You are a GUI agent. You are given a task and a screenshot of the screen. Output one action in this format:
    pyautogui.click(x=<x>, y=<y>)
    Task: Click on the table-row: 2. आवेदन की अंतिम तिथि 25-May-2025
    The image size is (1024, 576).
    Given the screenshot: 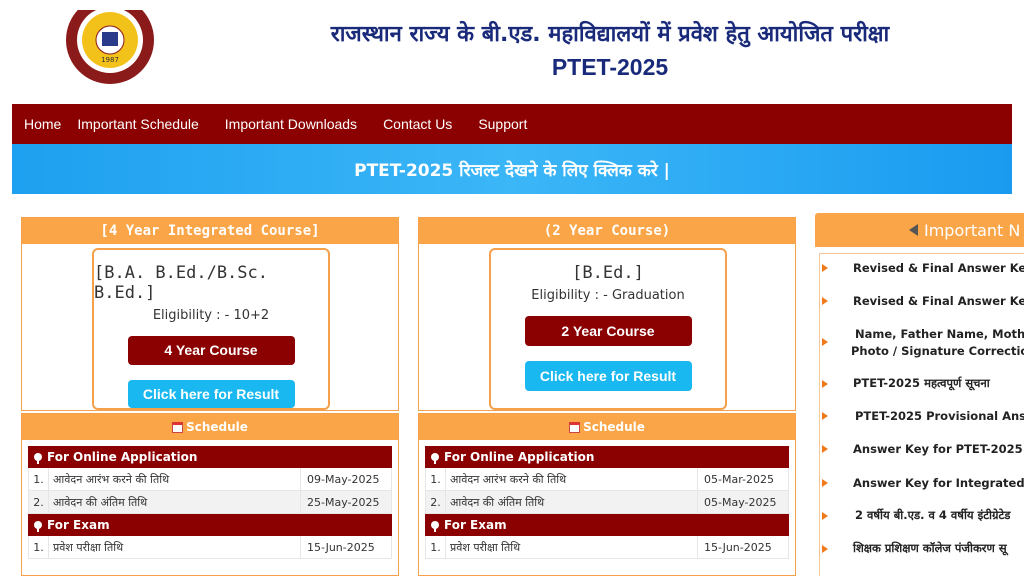 What is the action you would take?
    pyautogui.click(x=210, y=502)
    